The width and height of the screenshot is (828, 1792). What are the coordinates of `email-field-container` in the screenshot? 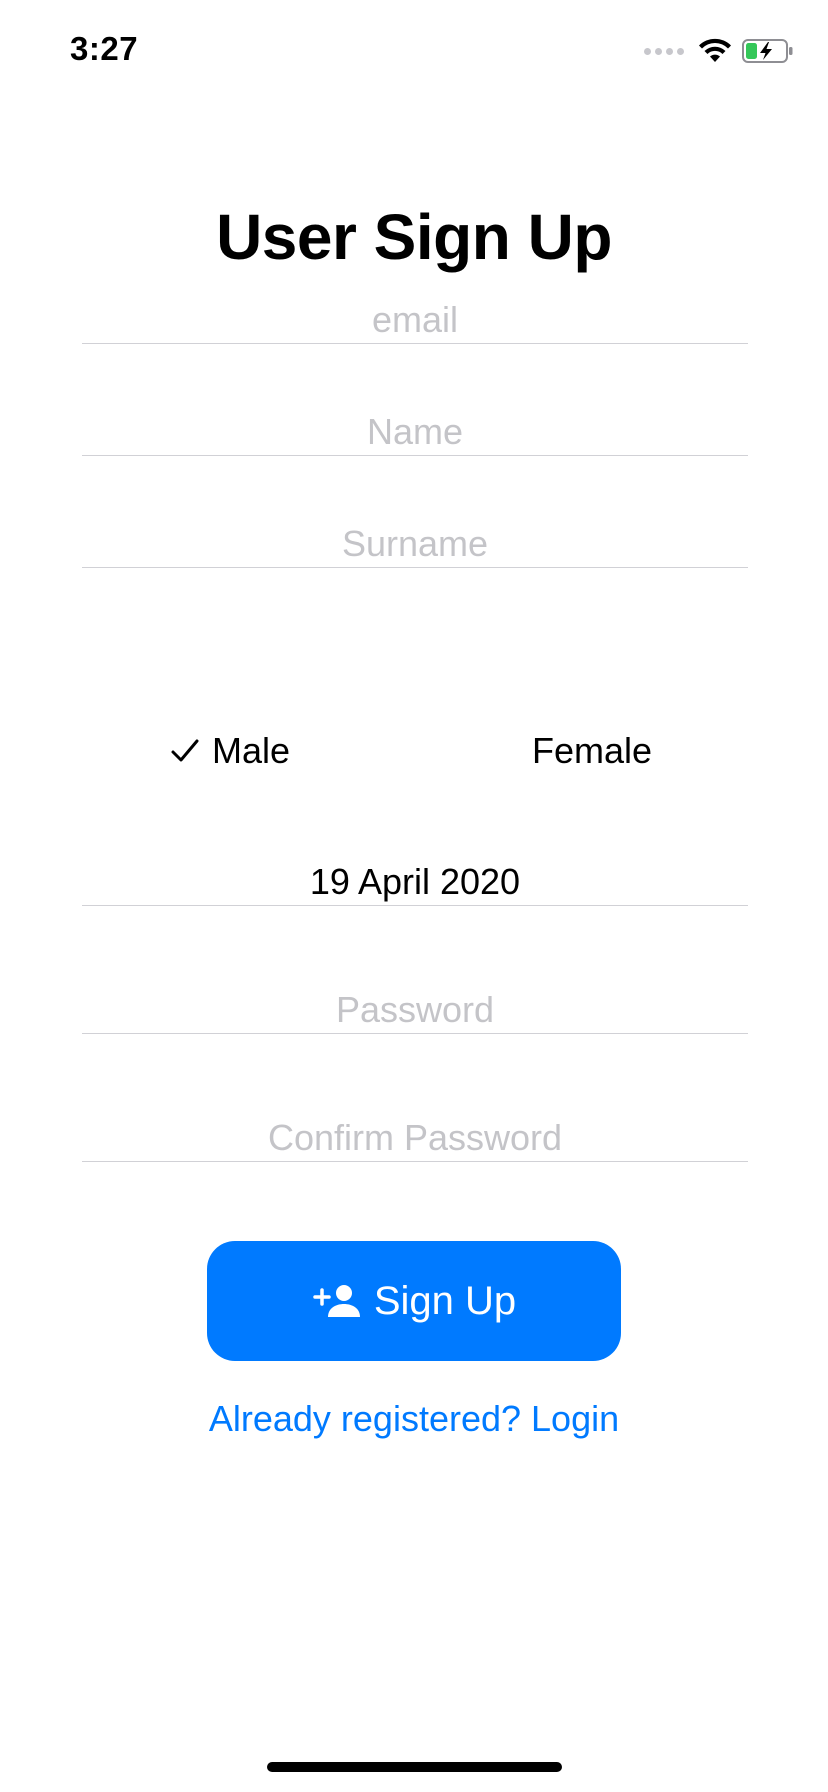 It's located at (415, 313).